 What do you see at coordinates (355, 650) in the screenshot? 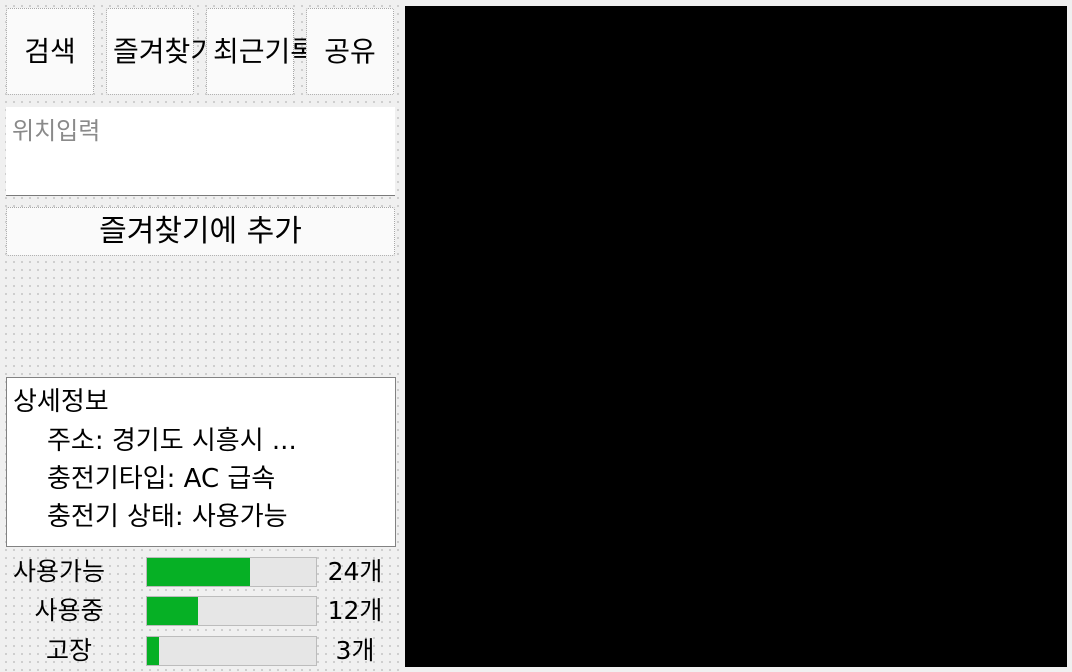
I see `stat-count-broken: 3개` at bounding box center [355, 650].